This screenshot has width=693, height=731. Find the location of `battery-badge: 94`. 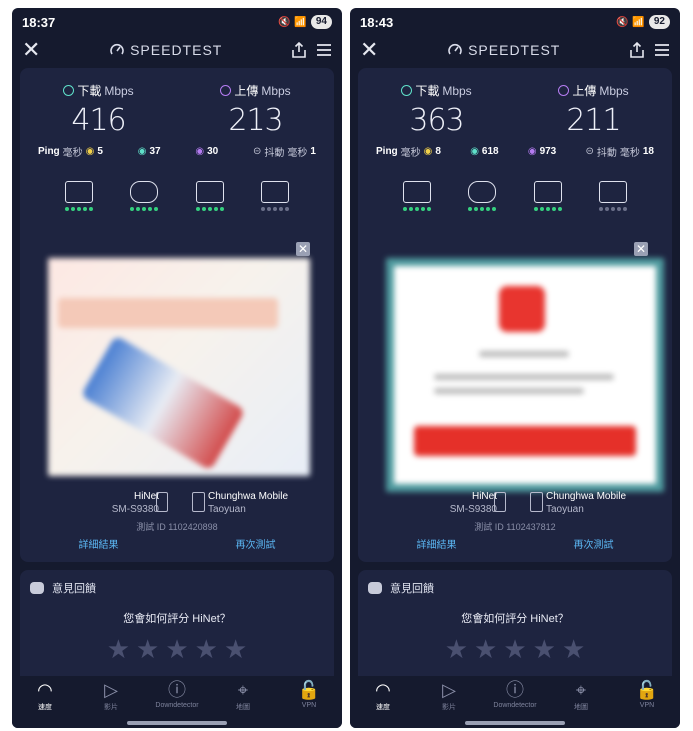

battery-badge: 94 is located at coordinates (321, 22).